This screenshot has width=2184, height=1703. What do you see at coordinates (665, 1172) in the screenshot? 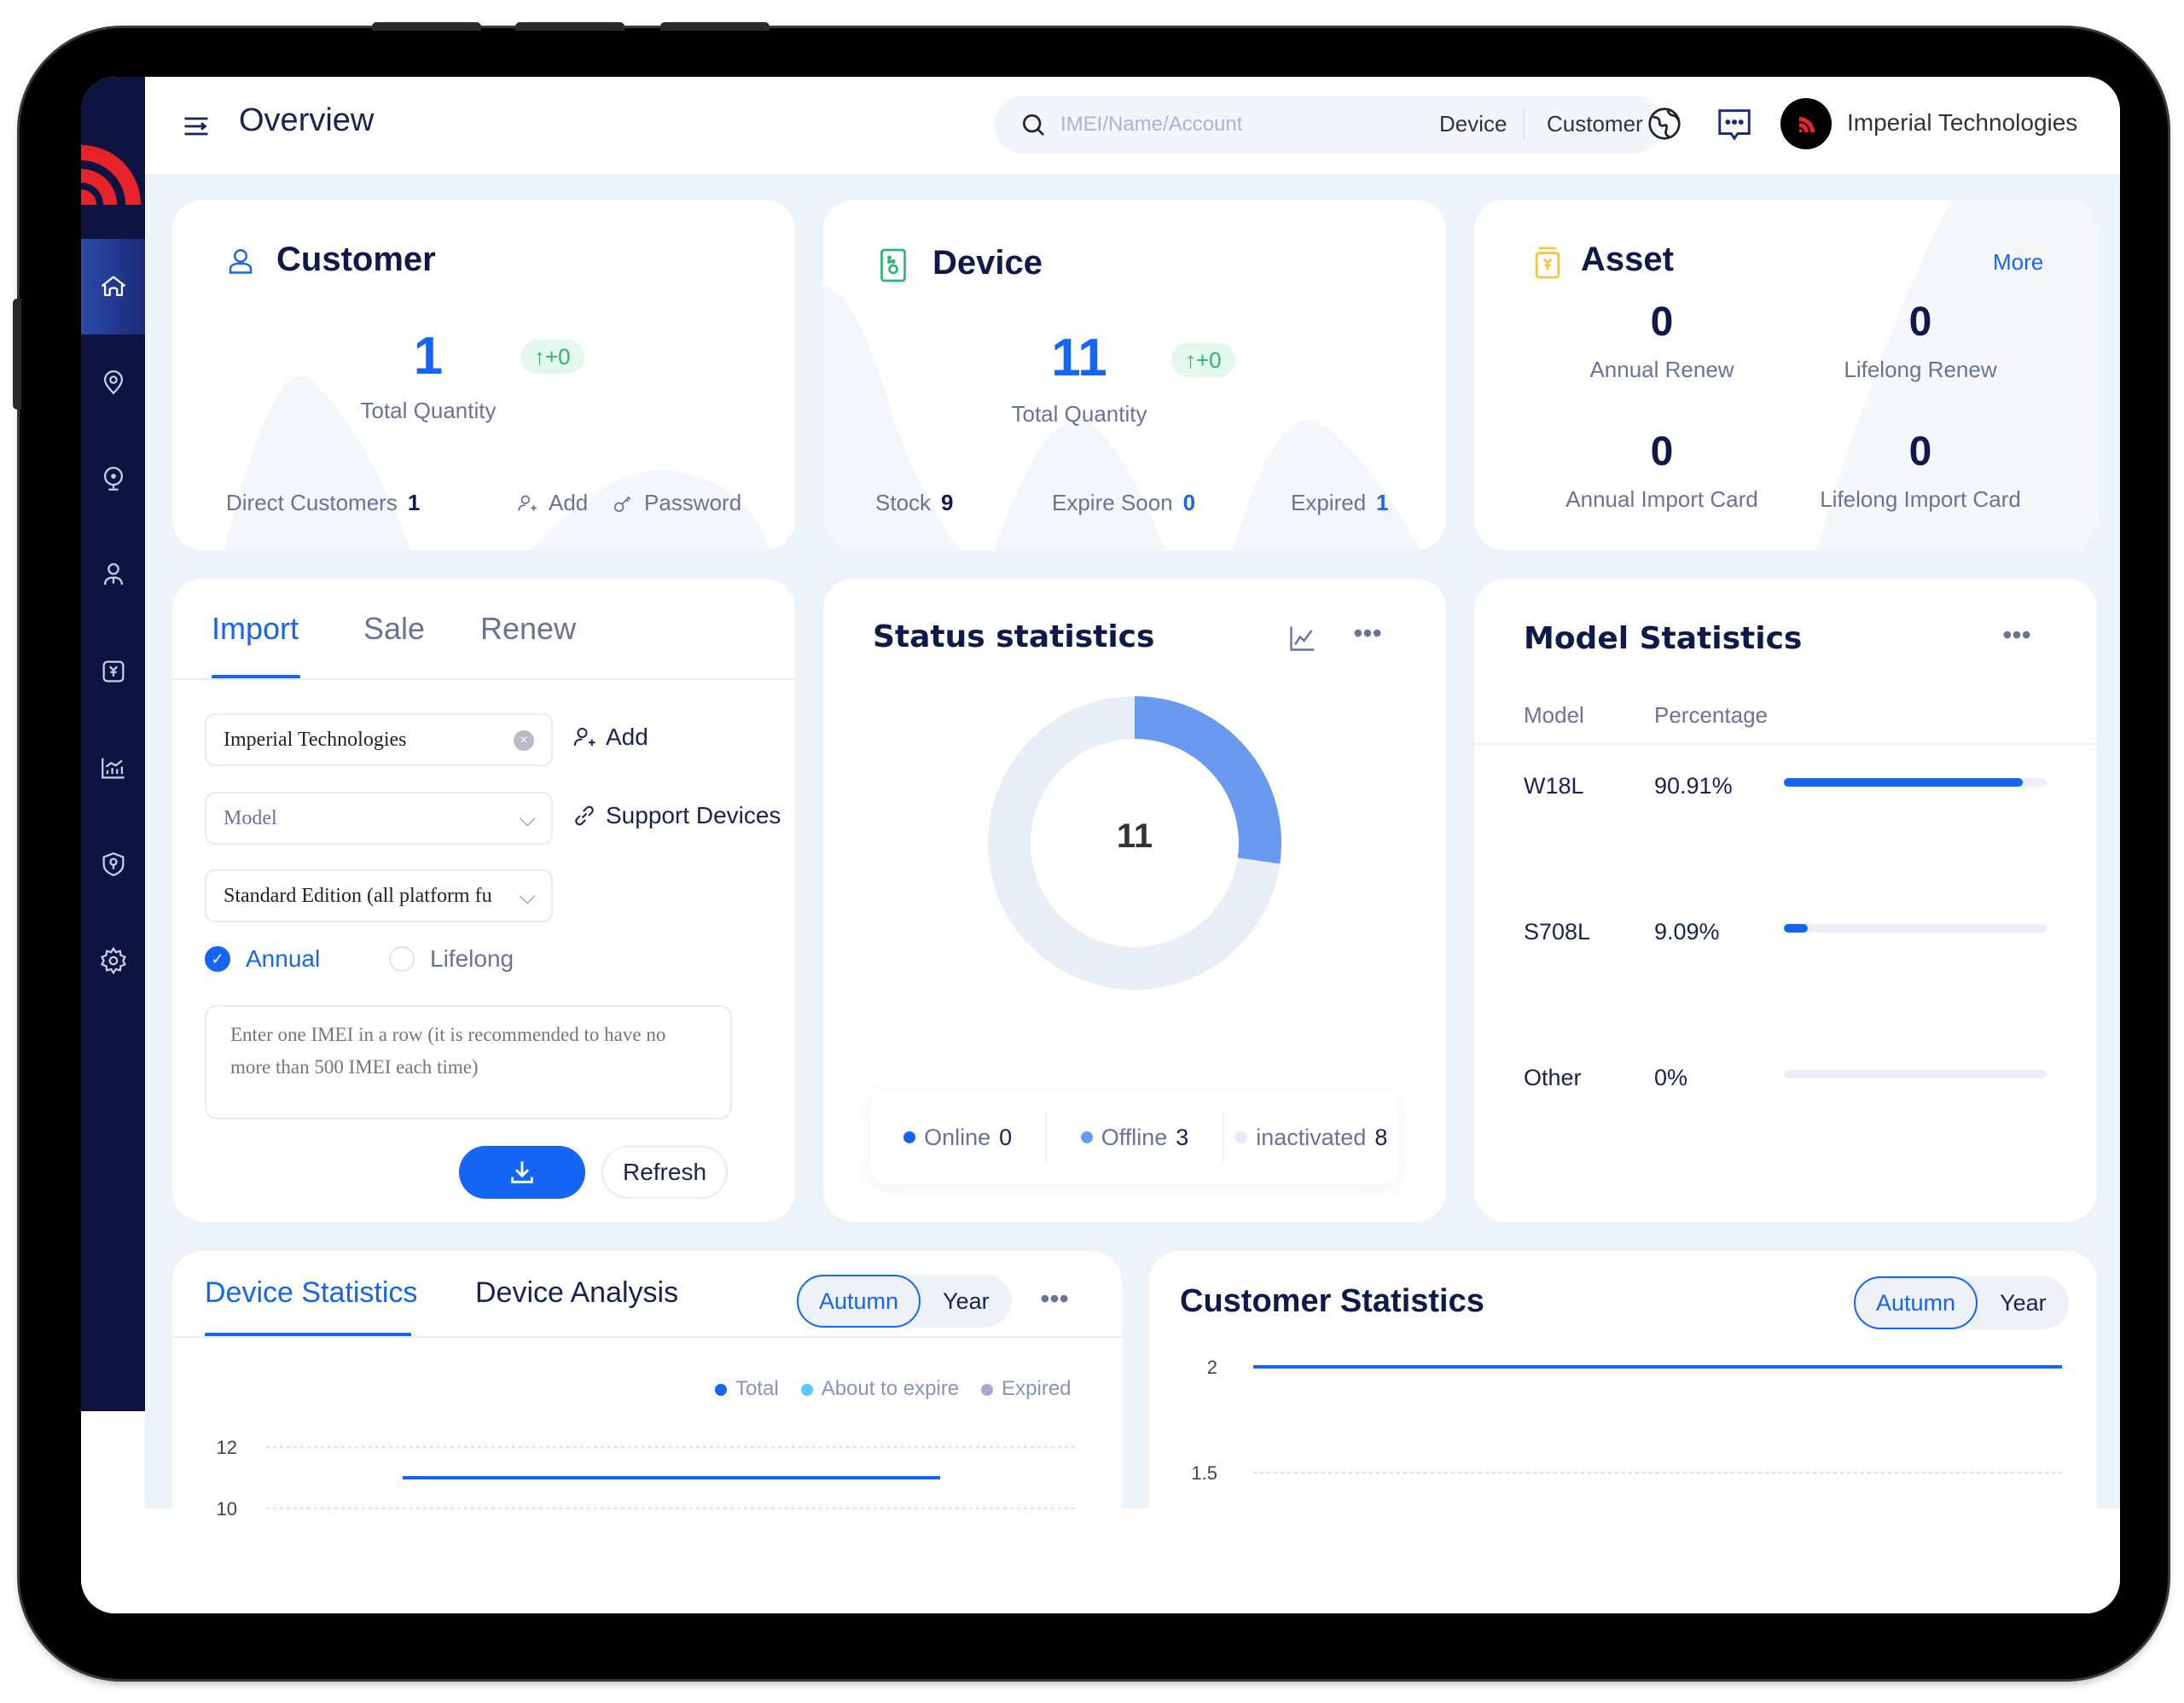
I see `refresh-button: Refresh` at bounding box center [665, 1172].